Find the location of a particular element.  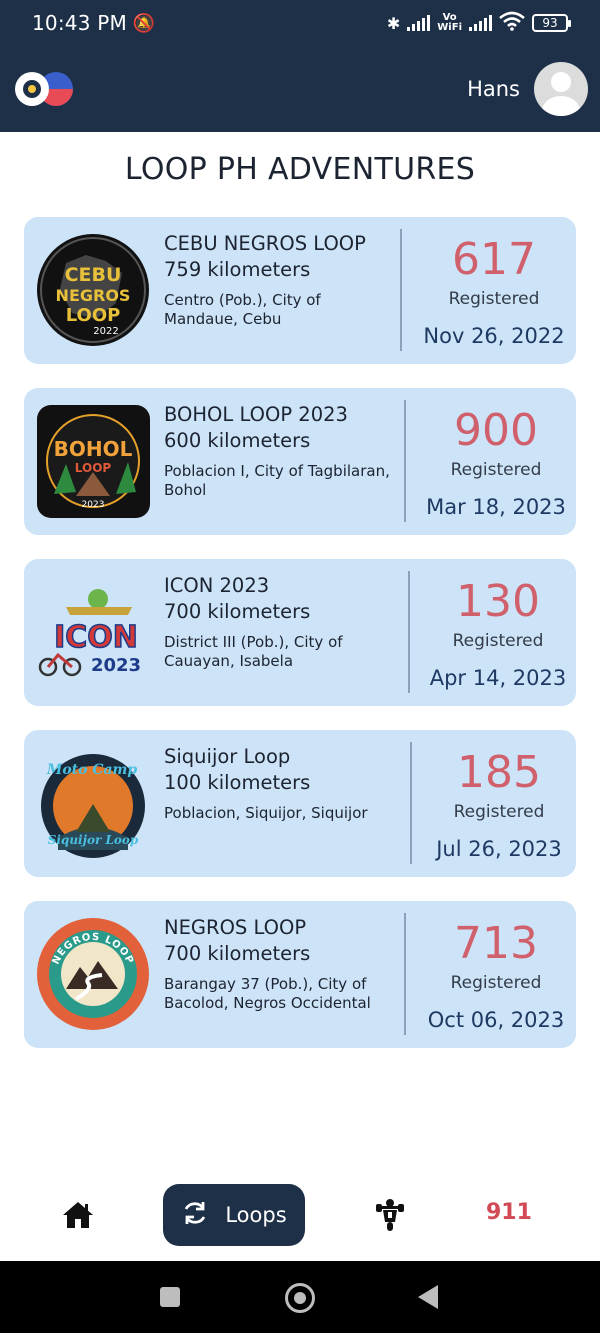

icon-2023-badge-icon: ICON 2023 is located at coordinates (93, 632).